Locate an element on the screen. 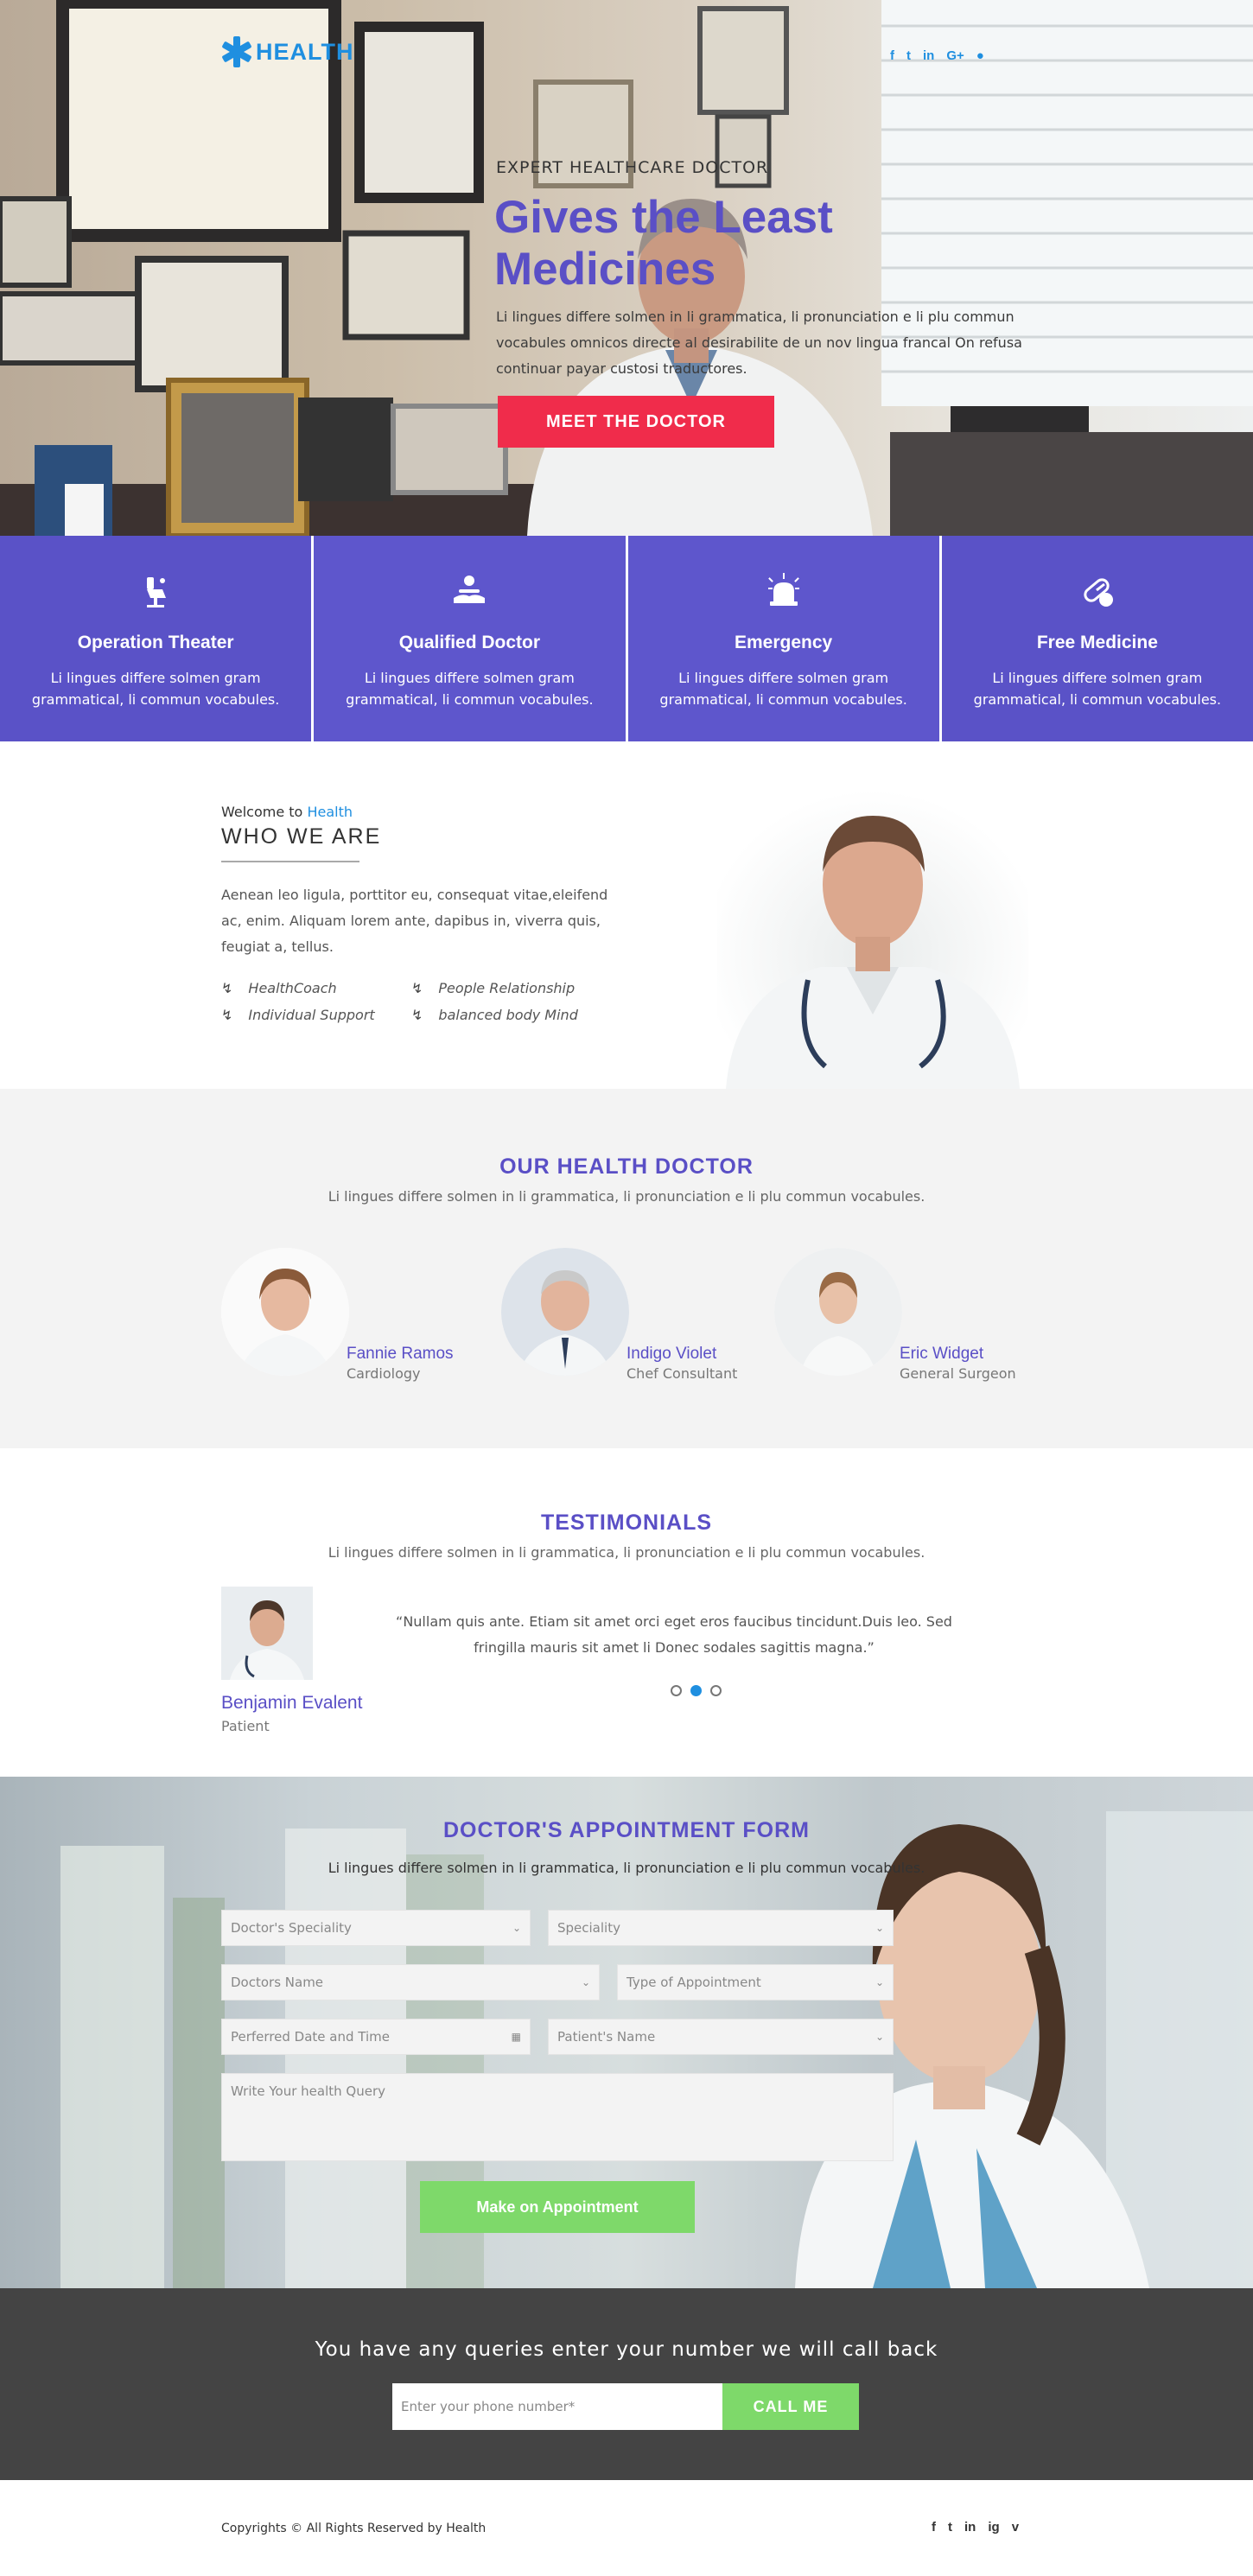 The width and height of the screenshot is (1253, 2576). phone-number-input: Enter your phone number* is located at coordinates (557, 2406).